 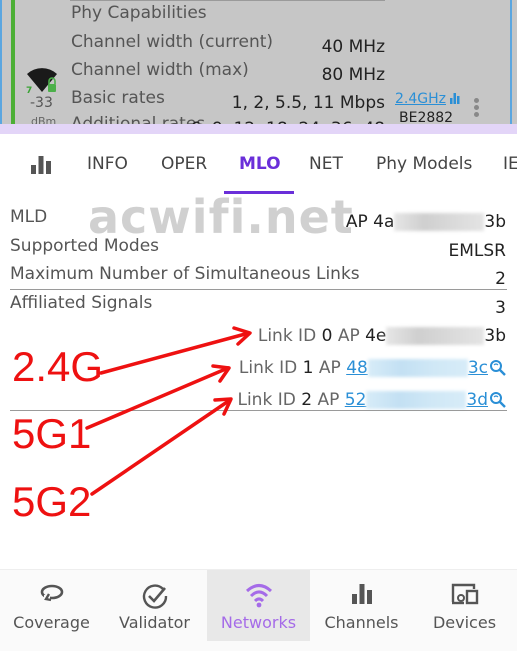 What do you see at coordinates (185, 274) in the screenshot?
I see `max-links-label: Maximum Number of Simultaneous Links` at bounding box center [185, 274].